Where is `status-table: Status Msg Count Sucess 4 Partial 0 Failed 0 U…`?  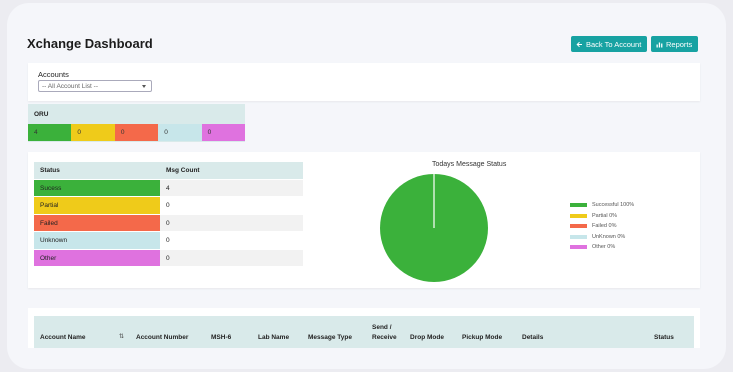
status-table: Status Msg Count Sucess 4 Partial 0 Failed 0 U… is located at coordinates (168, 214).